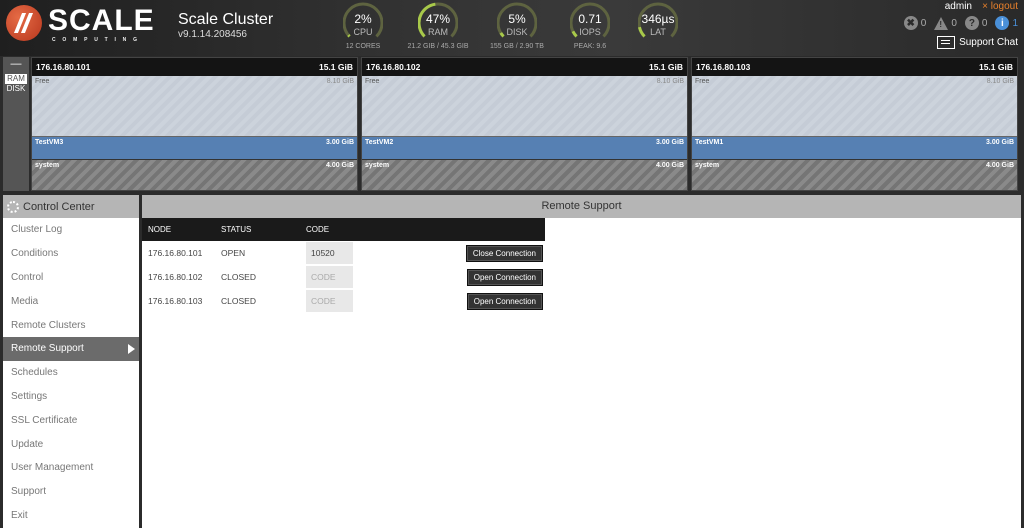 This screenshot has height=528, width=1024. What do you see at coordinates (1002, 23) in the screenshot?
I see `info-icon: i` at bounding box center [1002, 23].